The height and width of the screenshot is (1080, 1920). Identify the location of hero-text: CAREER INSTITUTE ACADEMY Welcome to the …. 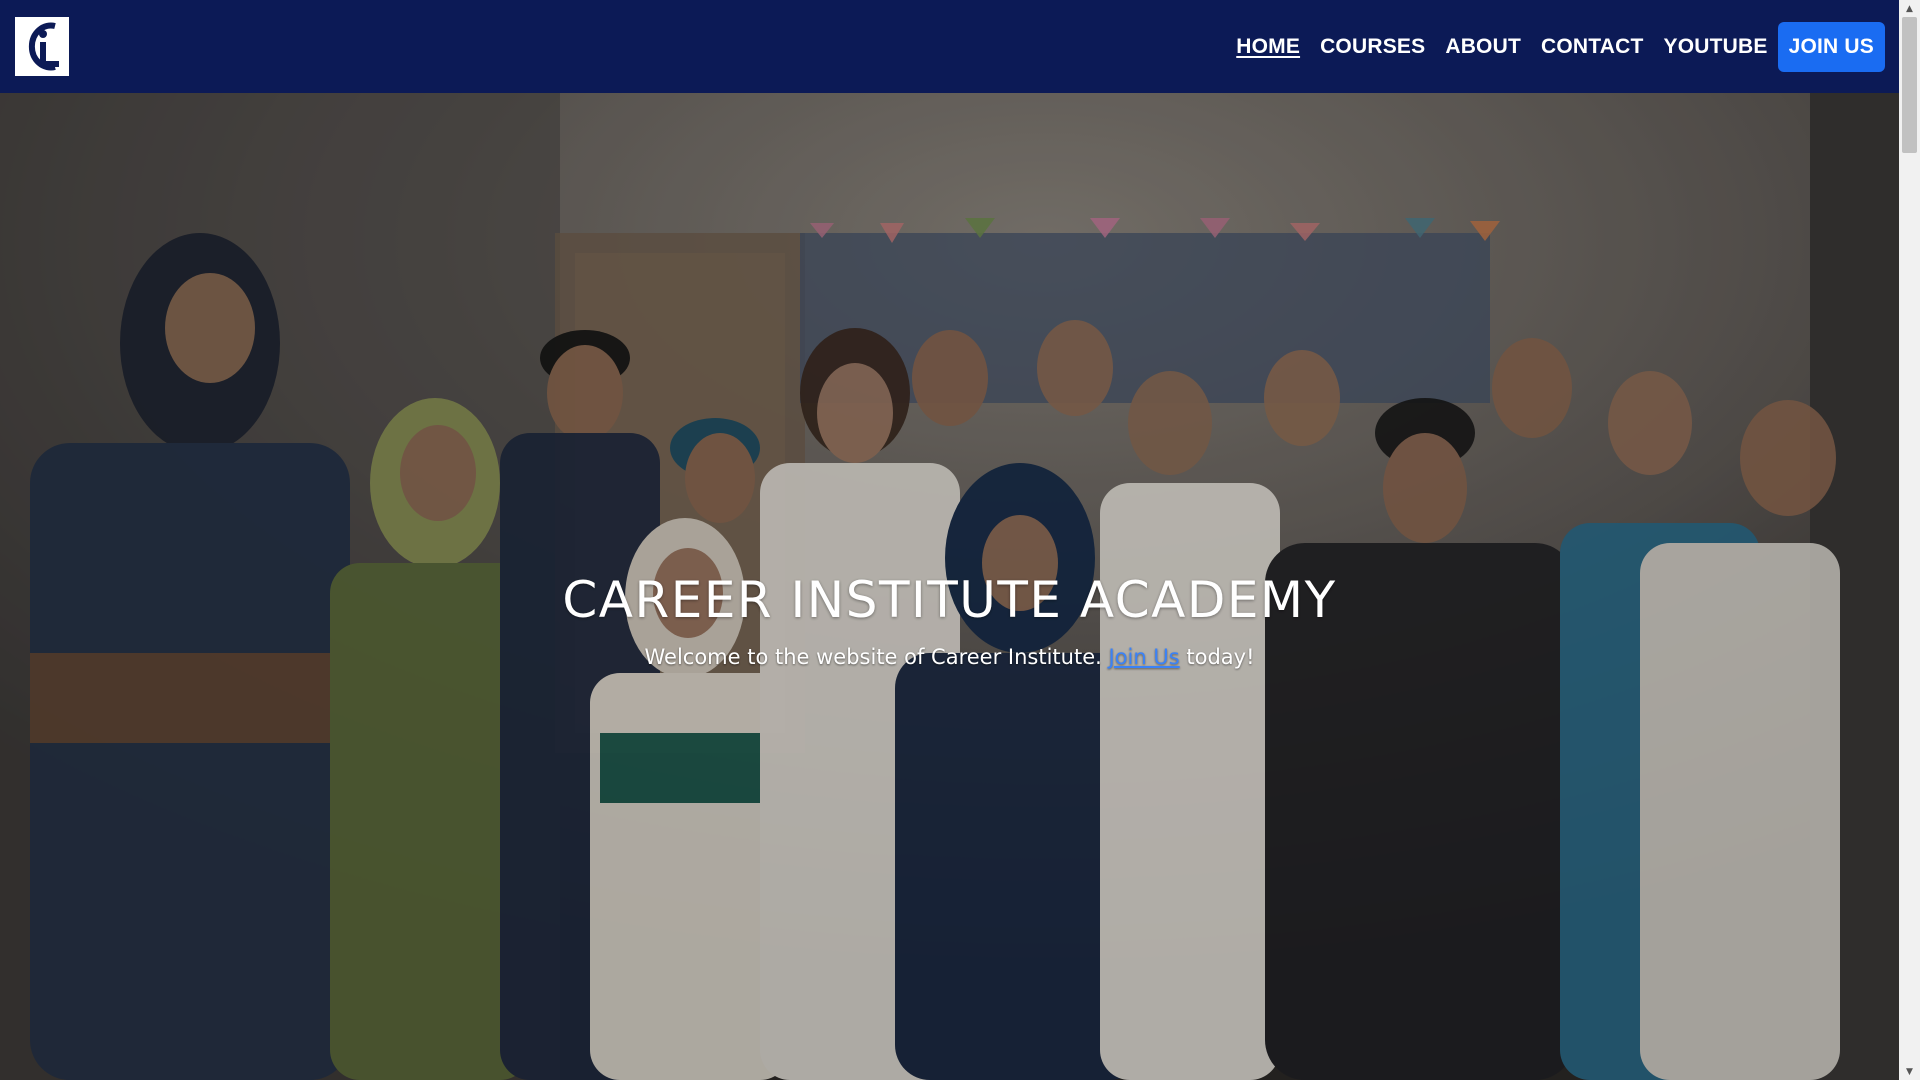
(949, 620).